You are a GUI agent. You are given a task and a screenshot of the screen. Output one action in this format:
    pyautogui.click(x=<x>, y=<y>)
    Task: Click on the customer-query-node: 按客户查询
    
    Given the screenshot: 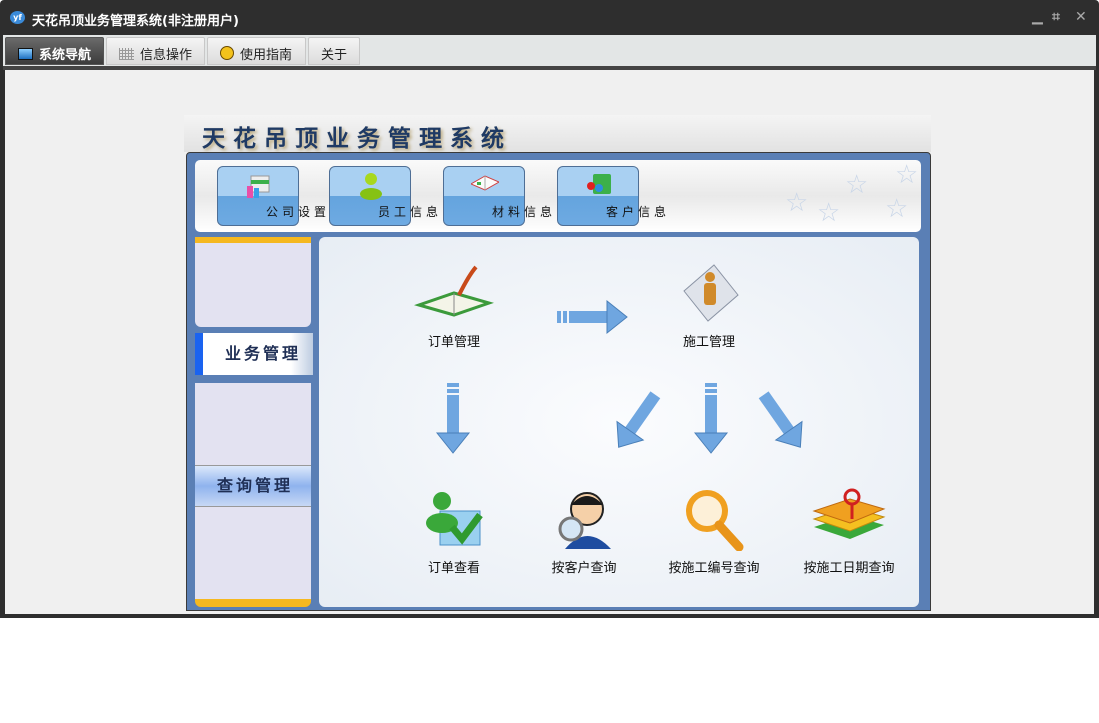 What is the action you would take?
    pyautogui.click(x=584, y=531)
    